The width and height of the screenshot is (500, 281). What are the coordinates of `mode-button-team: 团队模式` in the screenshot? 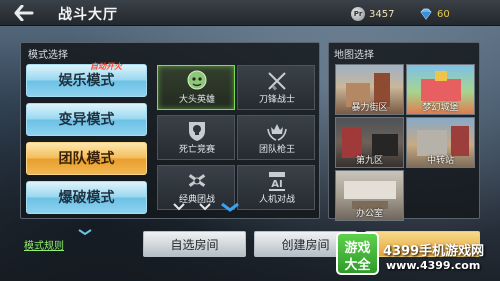 It's located at (86, 158).